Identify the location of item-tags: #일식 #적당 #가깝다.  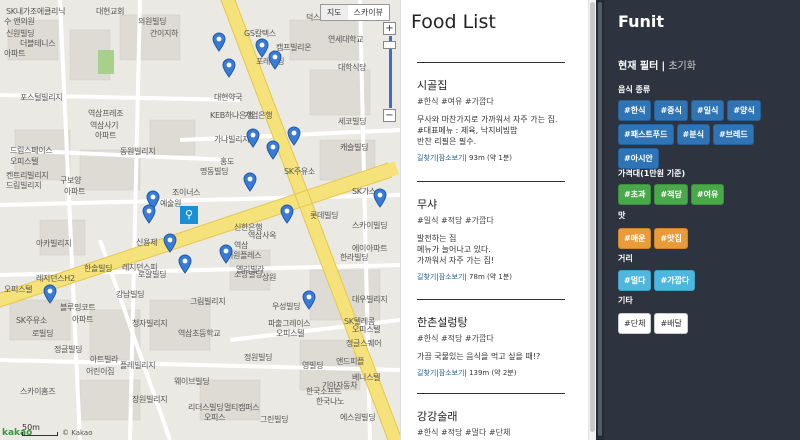
(455, 220).